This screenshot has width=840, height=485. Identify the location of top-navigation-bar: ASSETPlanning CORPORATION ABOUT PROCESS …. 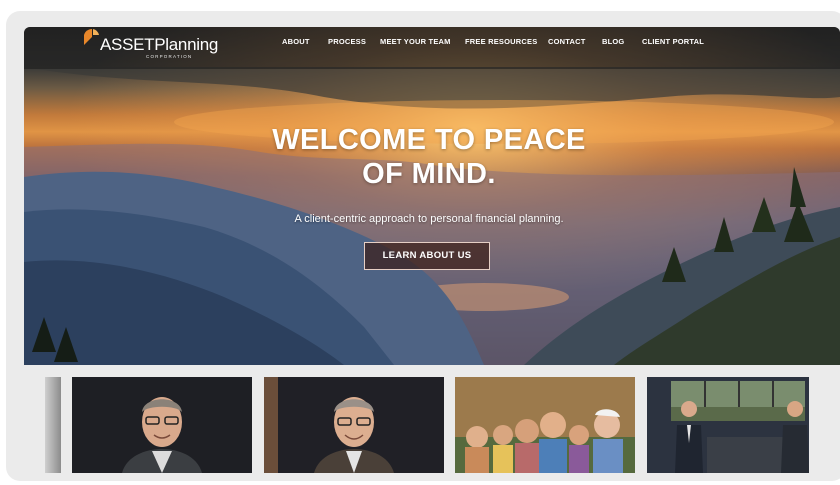
(432, 48).